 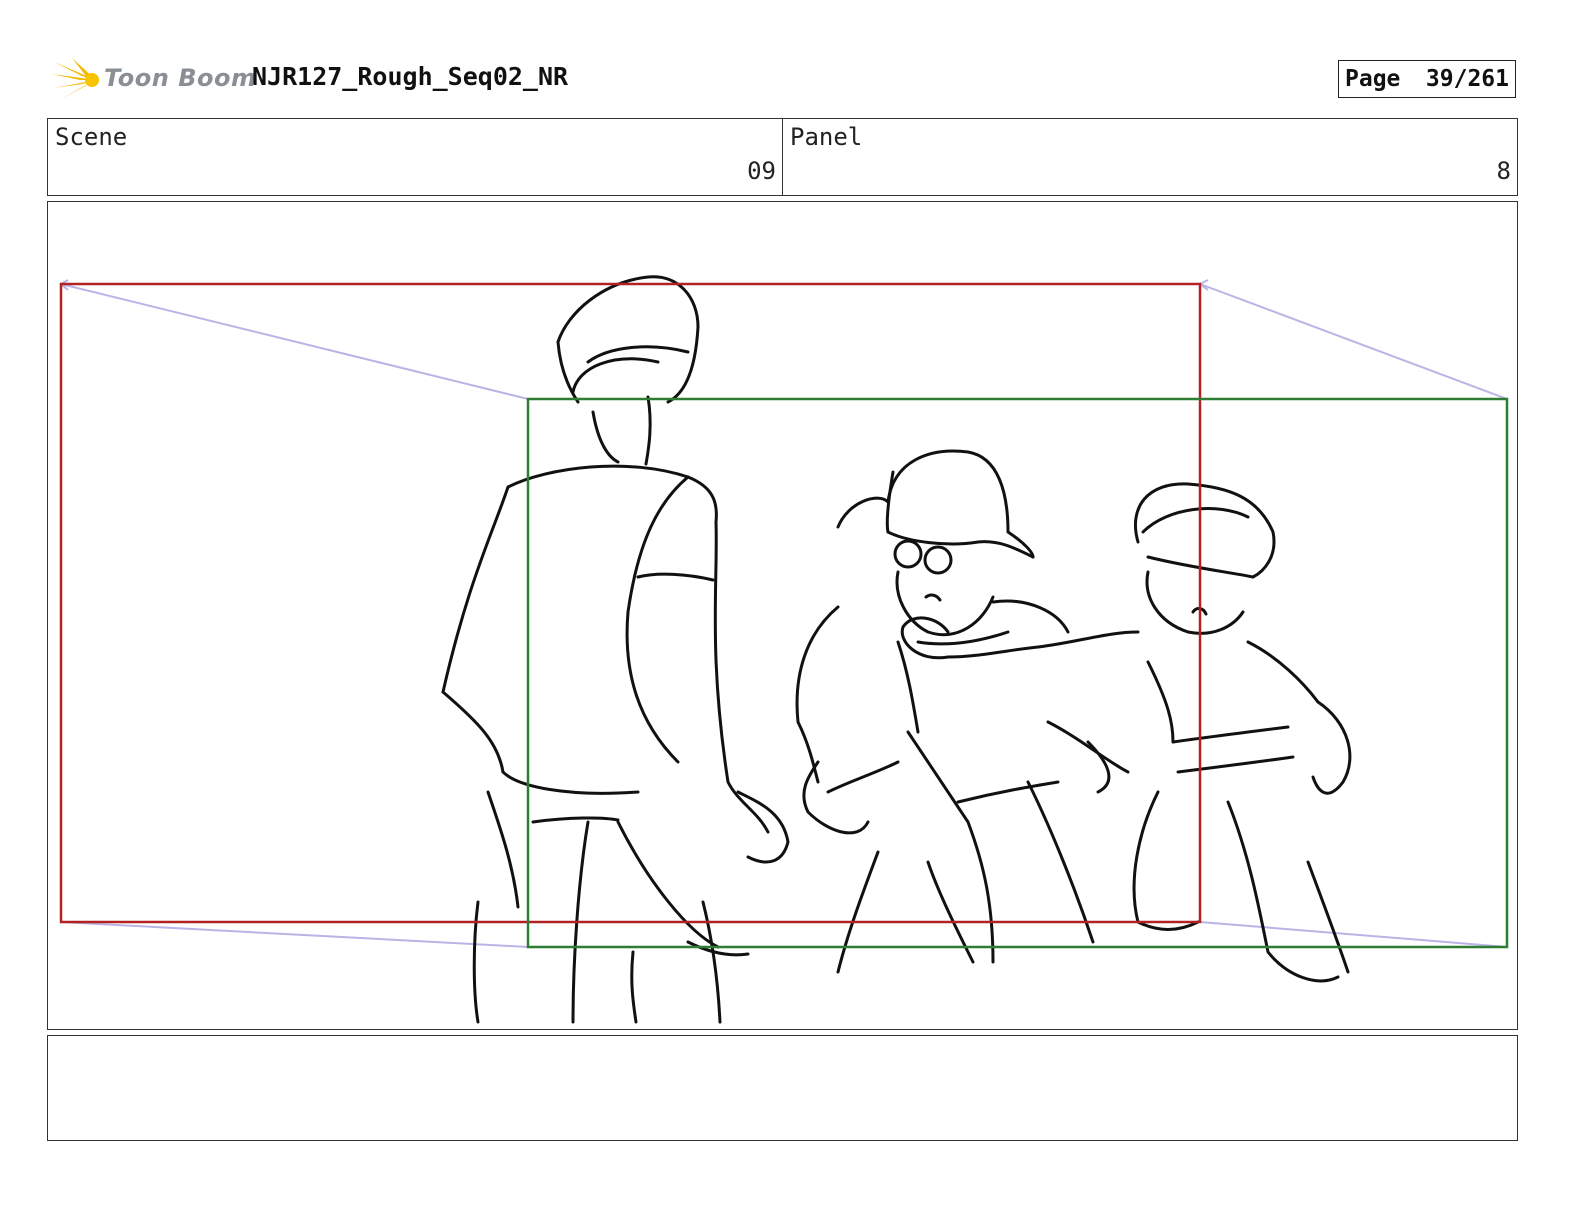 What do you see at coordinates (415, 157) in the screenshot?
I see `scene-cell: Scene 09` at bounding box center [415, 157].